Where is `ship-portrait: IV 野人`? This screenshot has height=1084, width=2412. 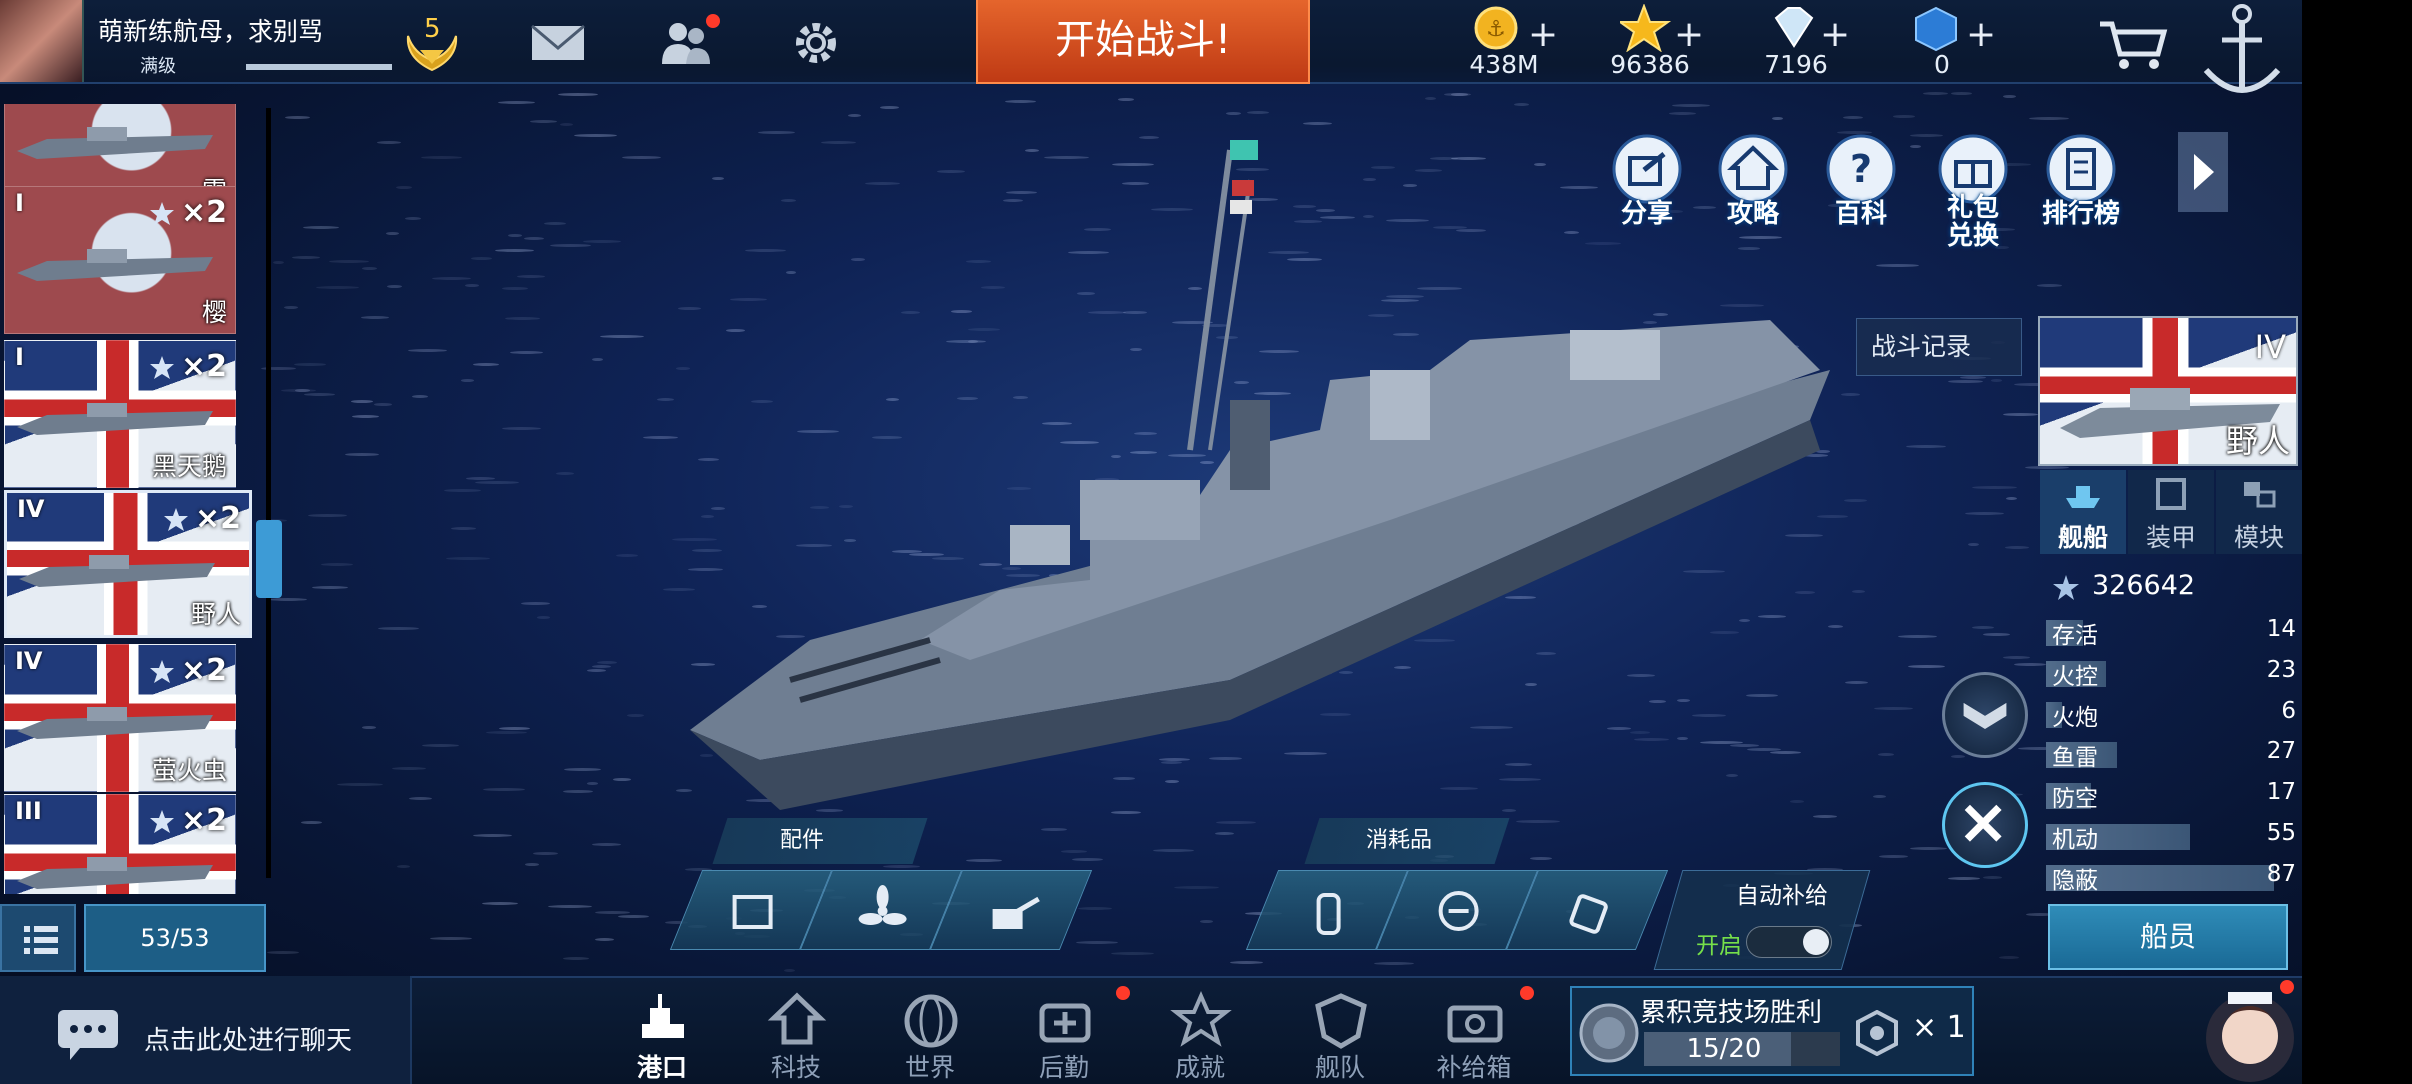 ship-portrait: IV 野人 is located at coordinates (2168, 391).